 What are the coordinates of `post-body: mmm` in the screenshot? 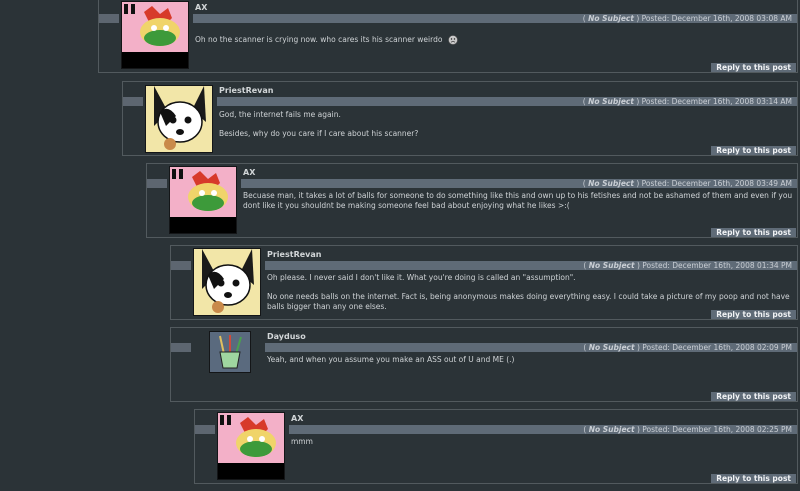 It's located at (543, 446).